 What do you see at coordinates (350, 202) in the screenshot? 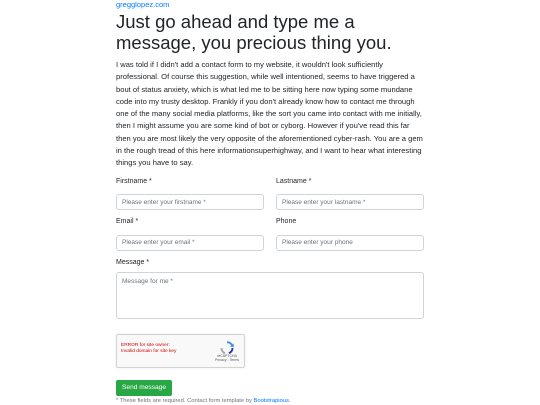
I see `lastname-input` at bounding box center [350, 202].